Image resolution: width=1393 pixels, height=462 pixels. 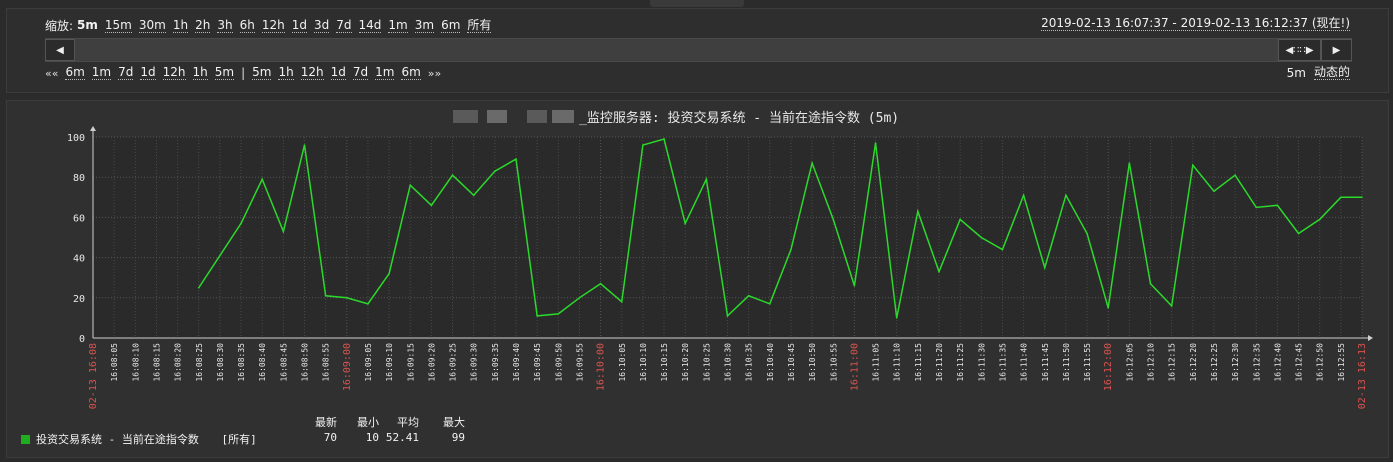 I want to click on x-tick-label: 16:12:35, so click(x=1256, y=362).